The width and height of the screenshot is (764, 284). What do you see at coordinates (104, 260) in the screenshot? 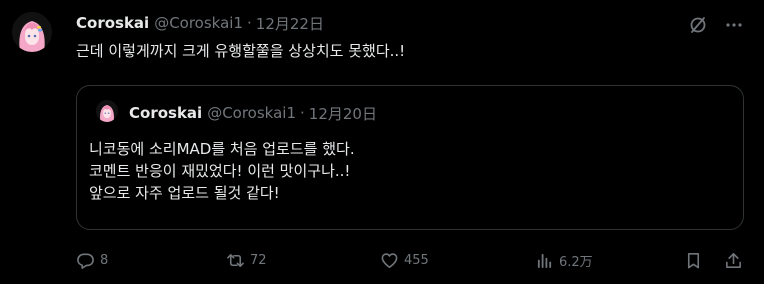
I see `reply-count: 8` at bounding box center [104, 260].